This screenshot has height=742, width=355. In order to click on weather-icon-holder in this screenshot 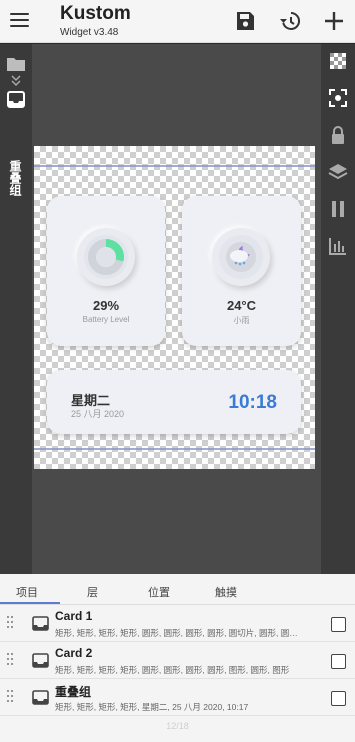, I will do `click(241, 257)`.